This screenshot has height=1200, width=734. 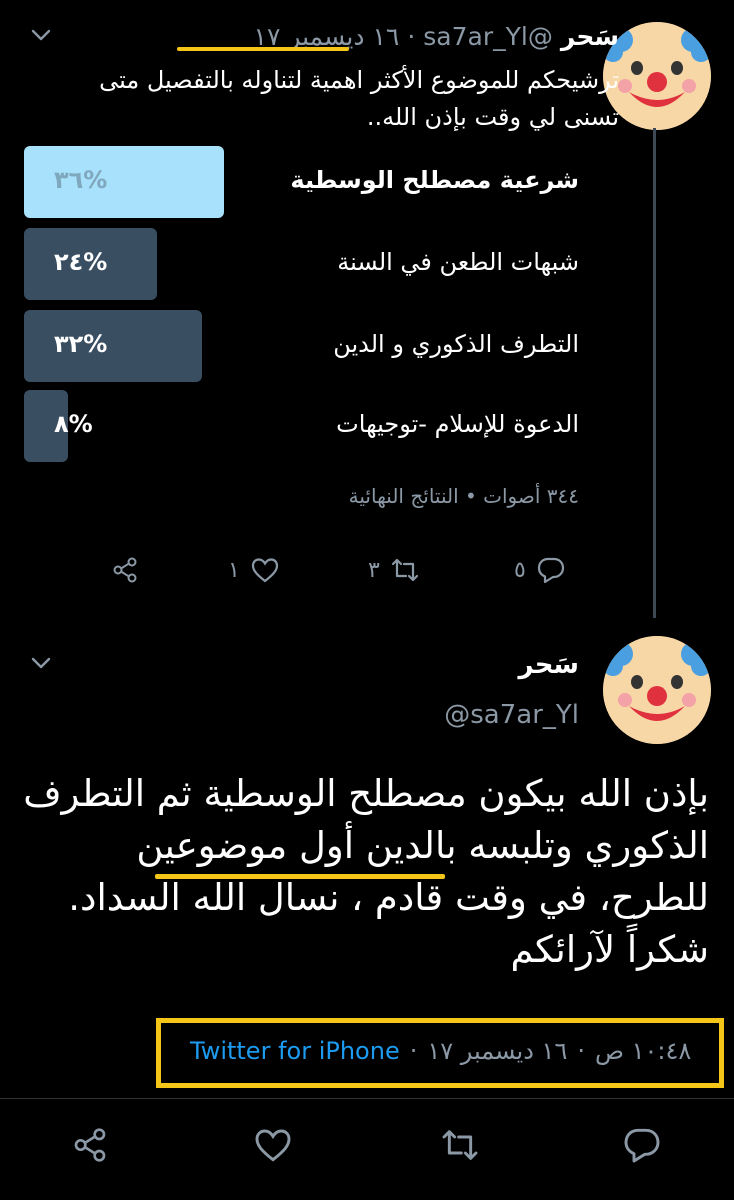 I want to click on retweet-count: ٣, so click(x=374, y=570).